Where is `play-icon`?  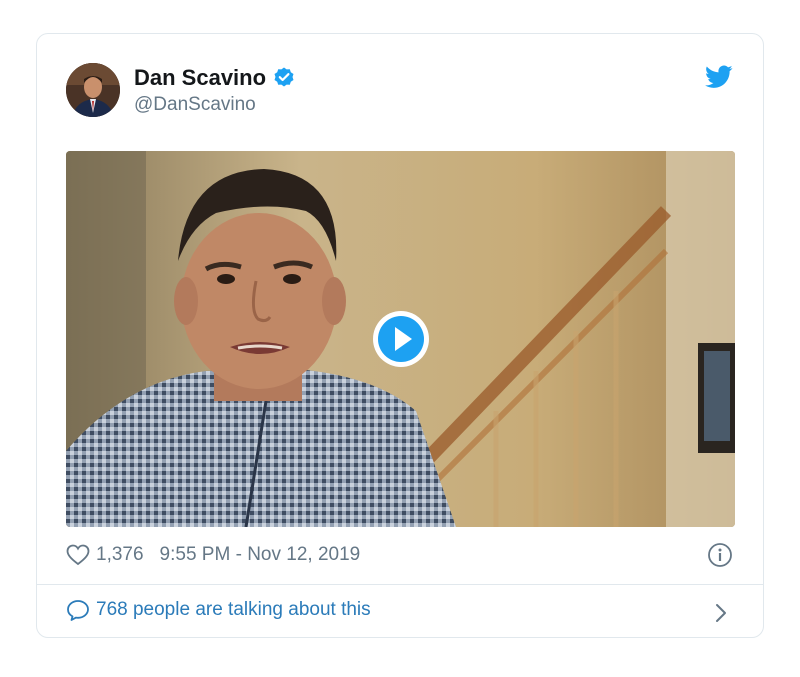
play-icon is located at coordinates (401, 339).